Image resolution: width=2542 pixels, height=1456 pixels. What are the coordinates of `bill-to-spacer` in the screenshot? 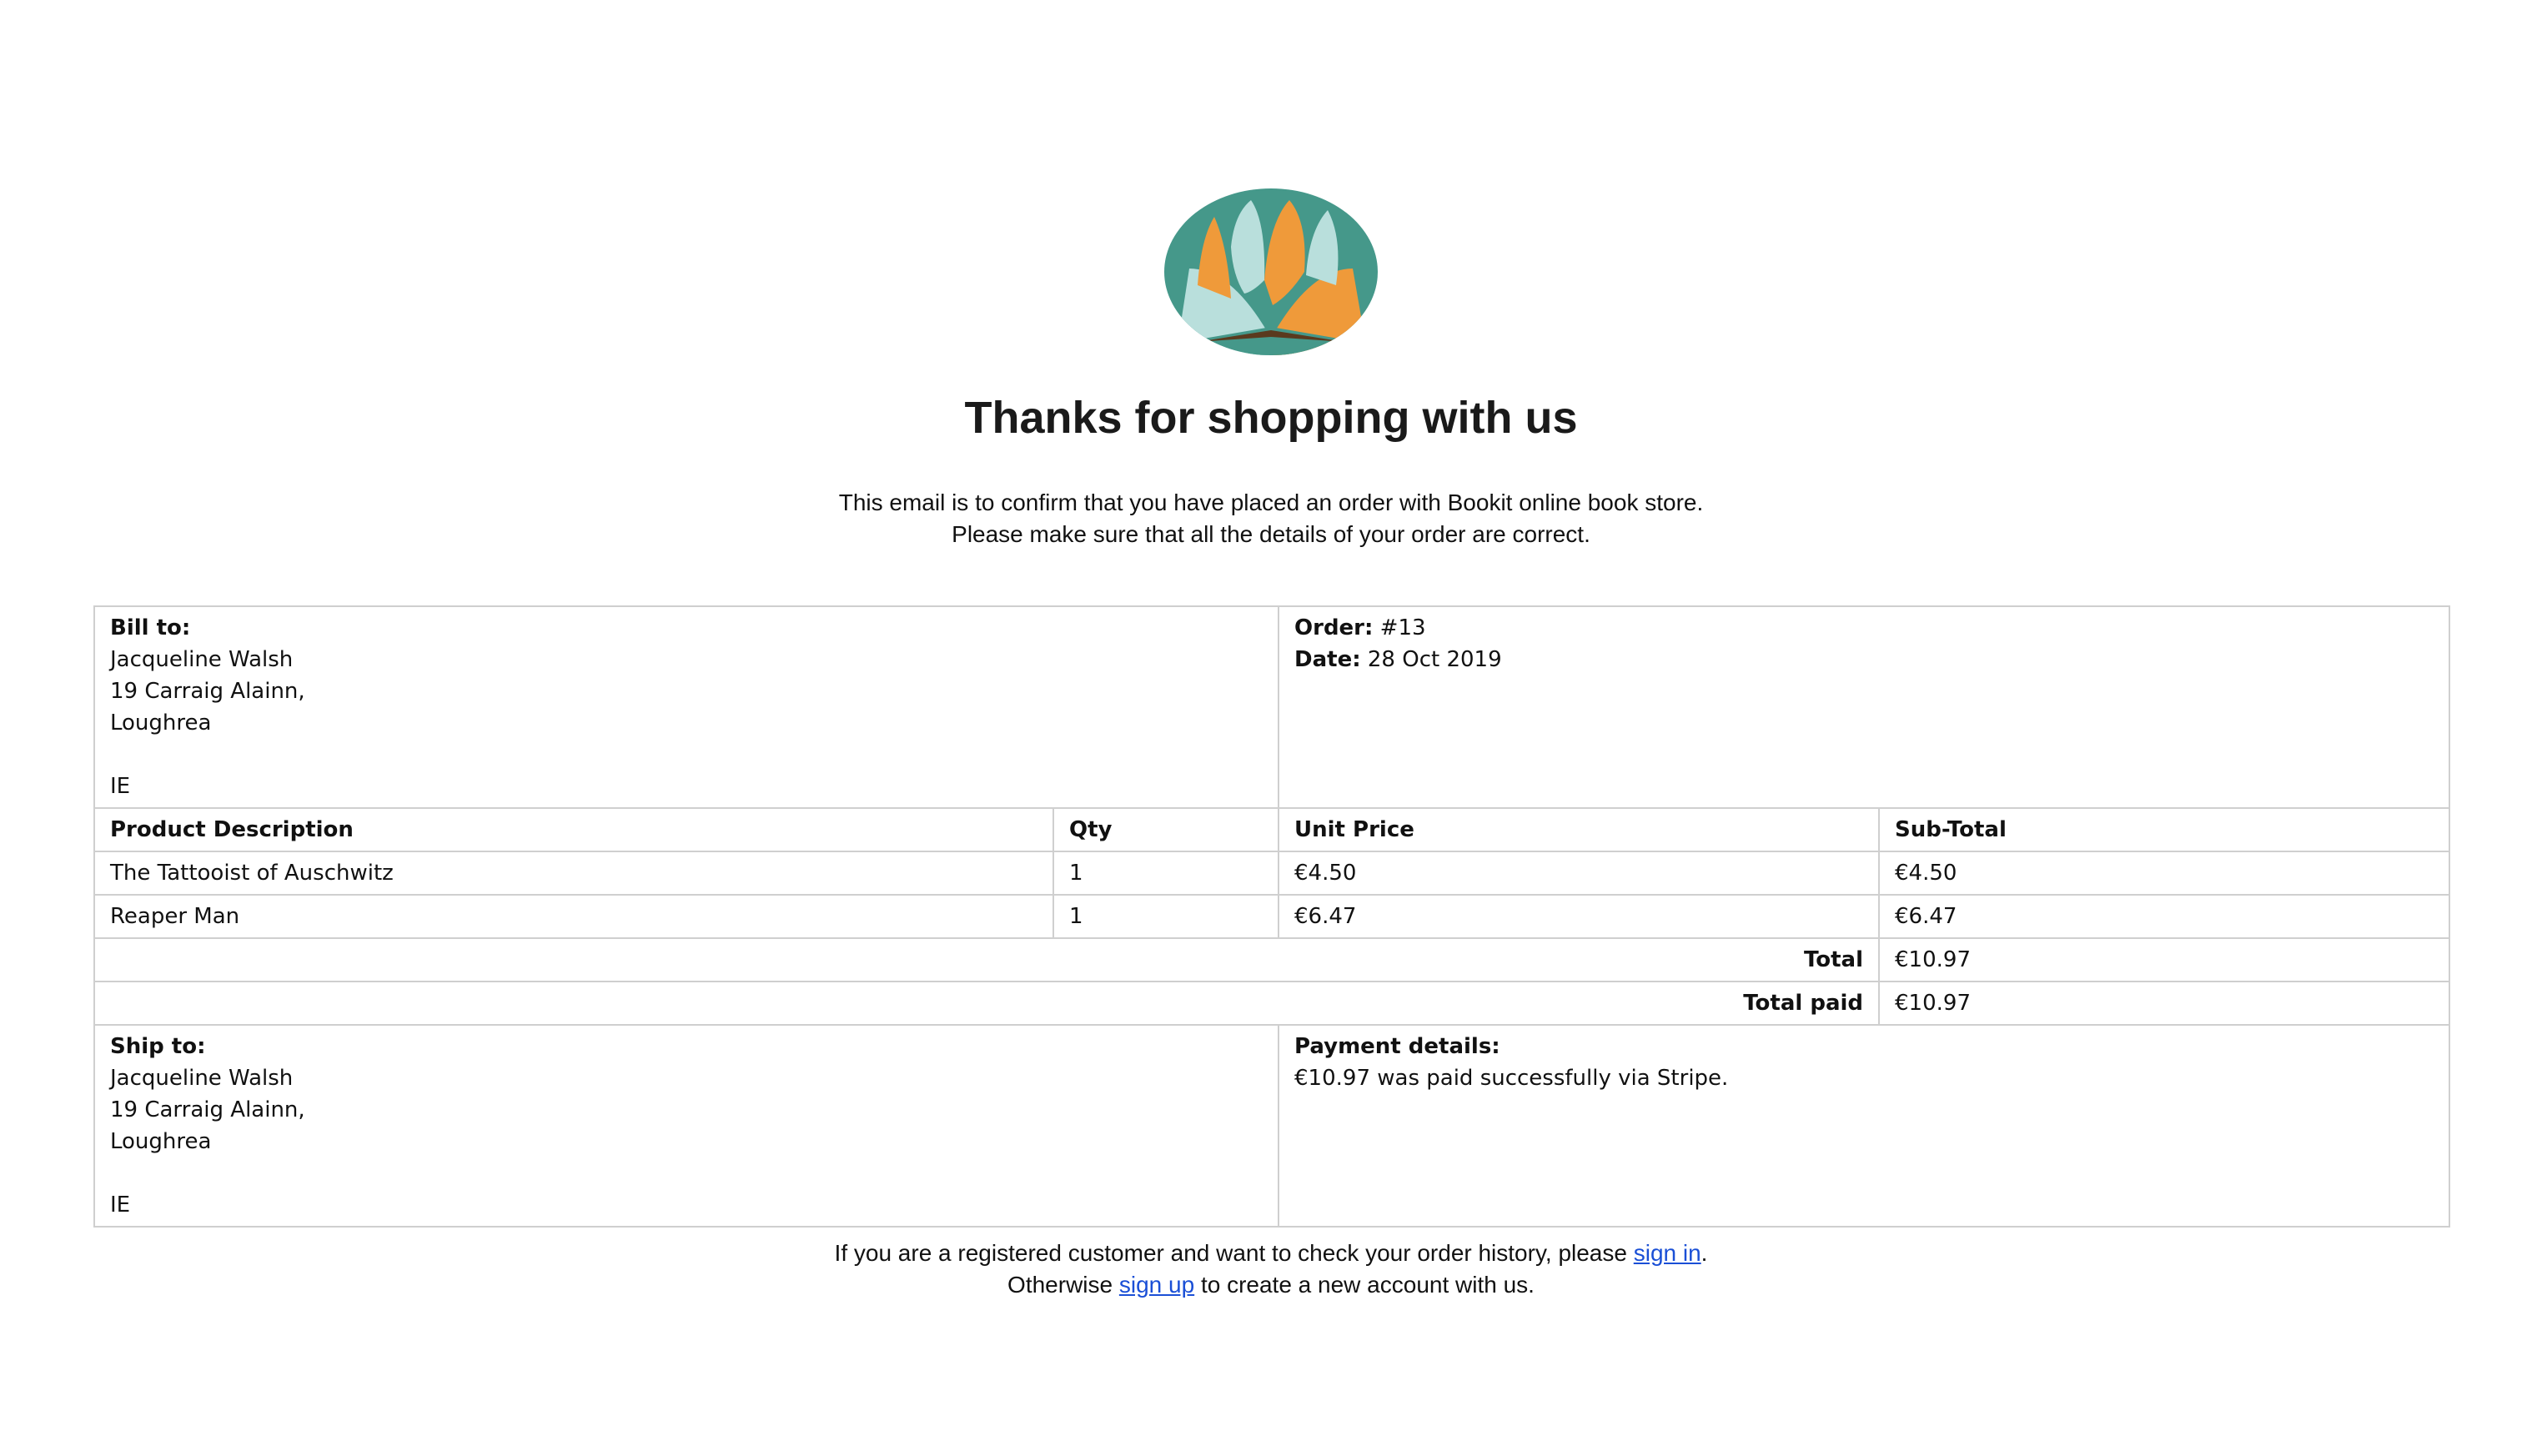 It's located at (686, 755).